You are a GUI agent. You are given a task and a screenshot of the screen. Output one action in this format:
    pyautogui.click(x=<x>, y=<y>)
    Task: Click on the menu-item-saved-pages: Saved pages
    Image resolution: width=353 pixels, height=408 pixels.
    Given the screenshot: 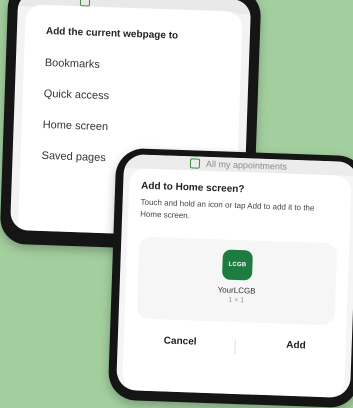 What is the action you would take?
    pyautogui.click(x=73, y=157)
    